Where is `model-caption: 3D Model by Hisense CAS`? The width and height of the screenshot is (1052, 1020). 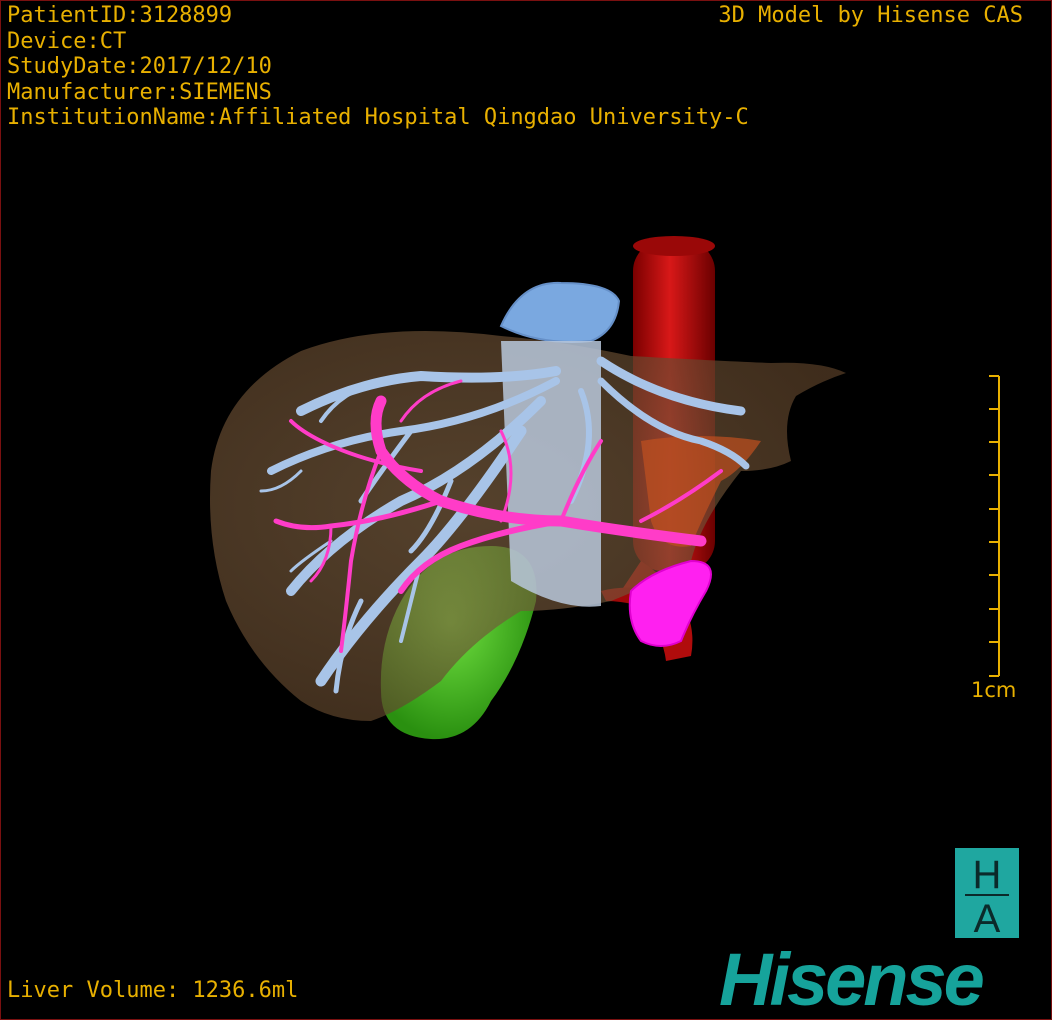
model-caption: 3D Model by Hisense CAS is located at coordinates (870, 15).